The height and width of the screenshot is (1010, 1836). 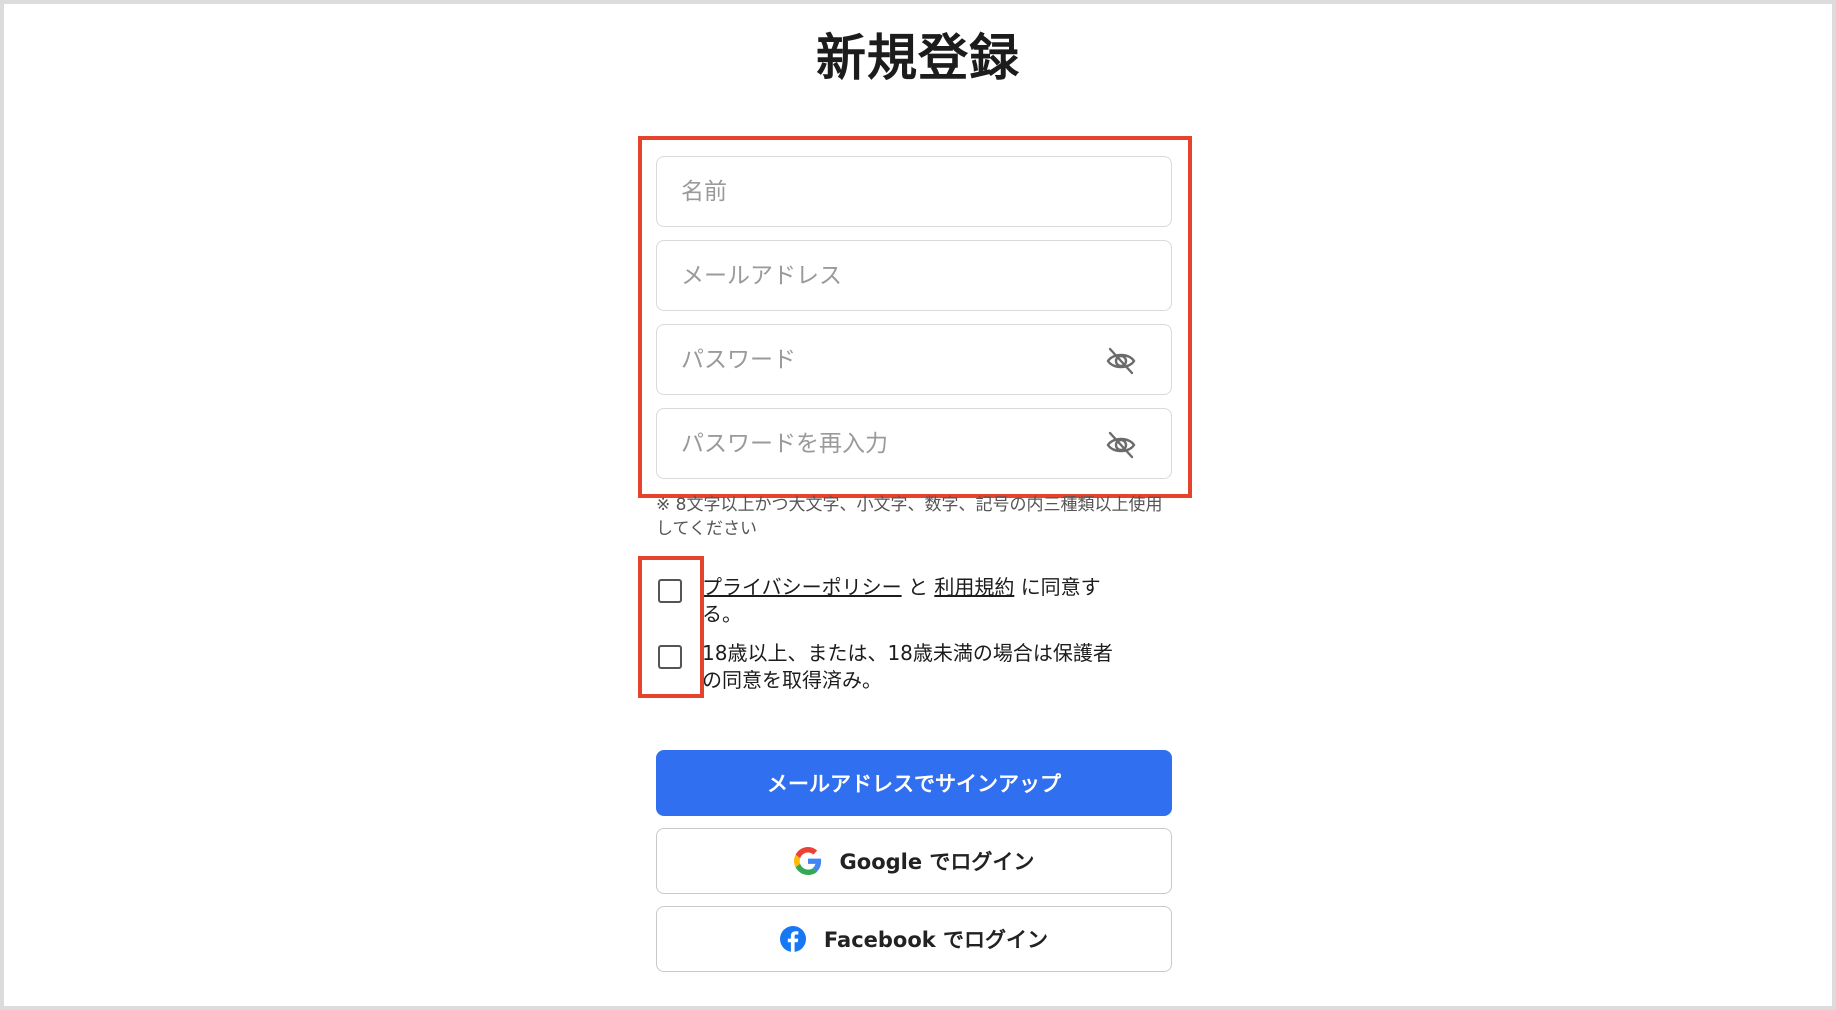 I want to click on email-field, so click(x=914, y=275).